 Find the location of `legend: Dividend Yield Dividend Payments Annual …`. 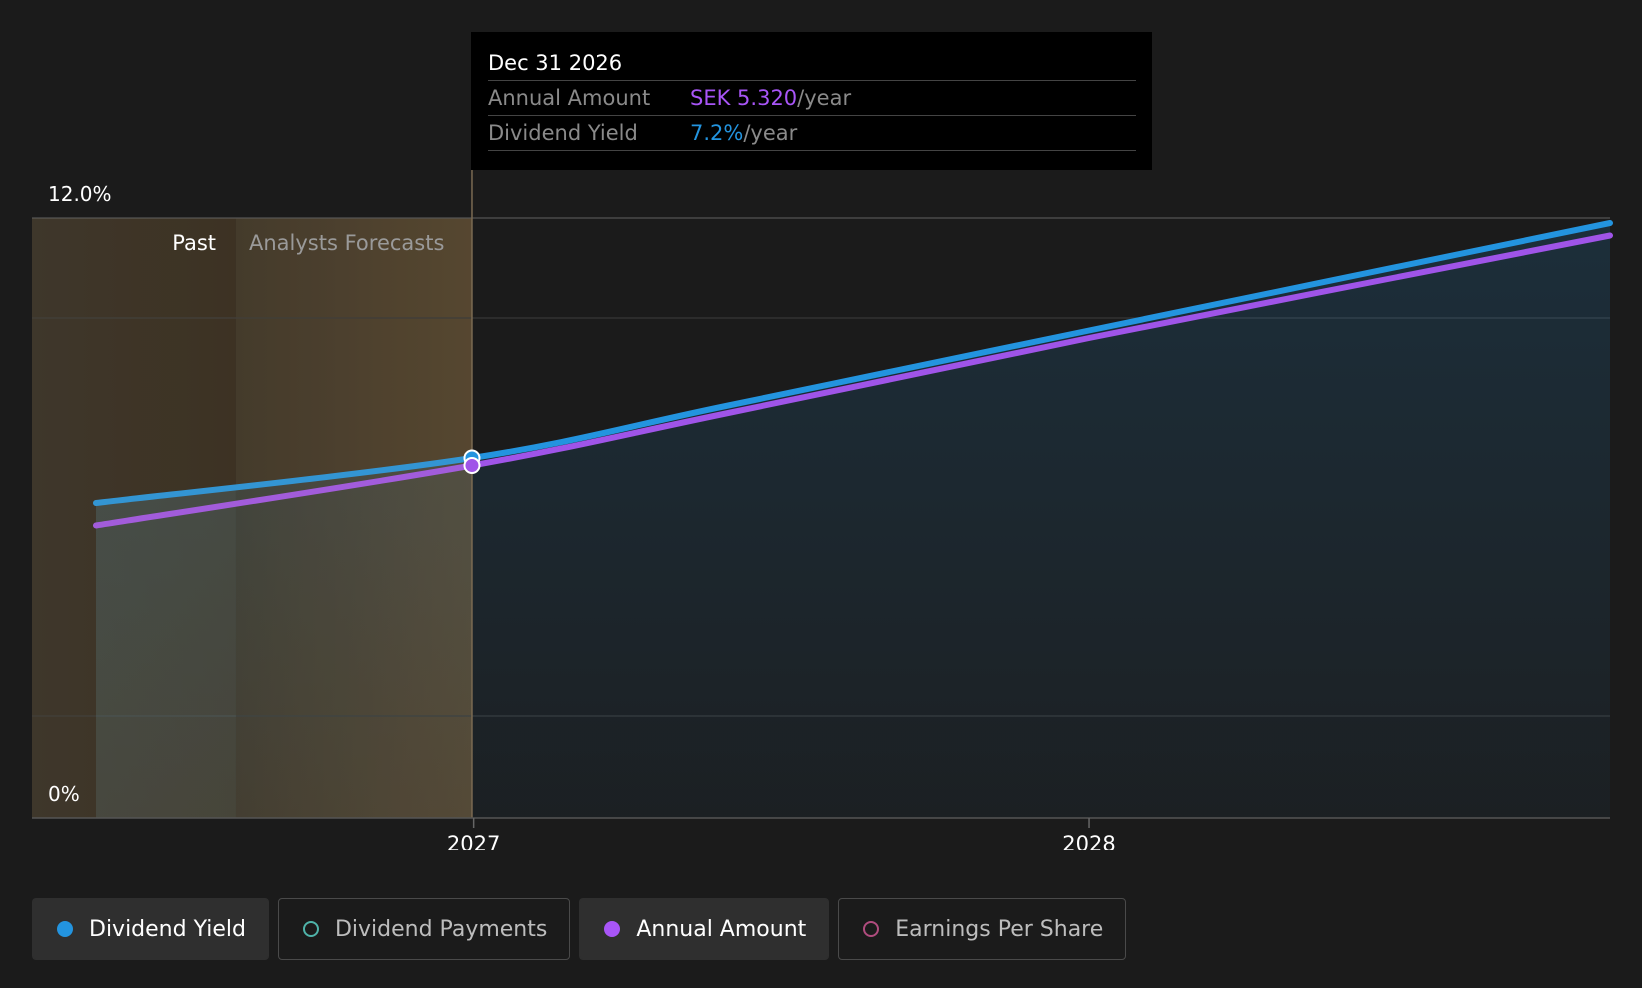

legend: Dividend Yield Dividend Payments Annual … is located at coordinates (579, 929).